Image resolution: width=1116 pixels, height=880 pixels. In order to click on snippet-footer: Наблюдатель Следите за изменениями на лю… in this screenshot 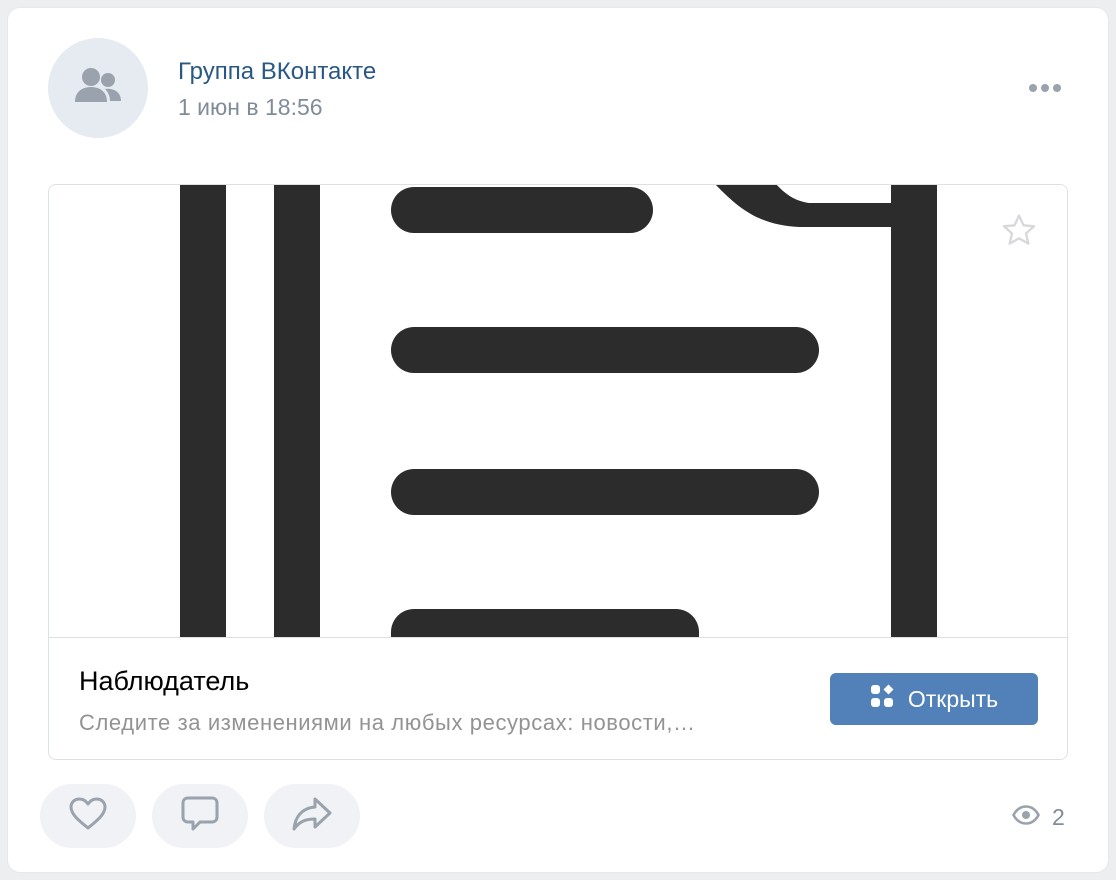, I will do `click(558, 698)`.